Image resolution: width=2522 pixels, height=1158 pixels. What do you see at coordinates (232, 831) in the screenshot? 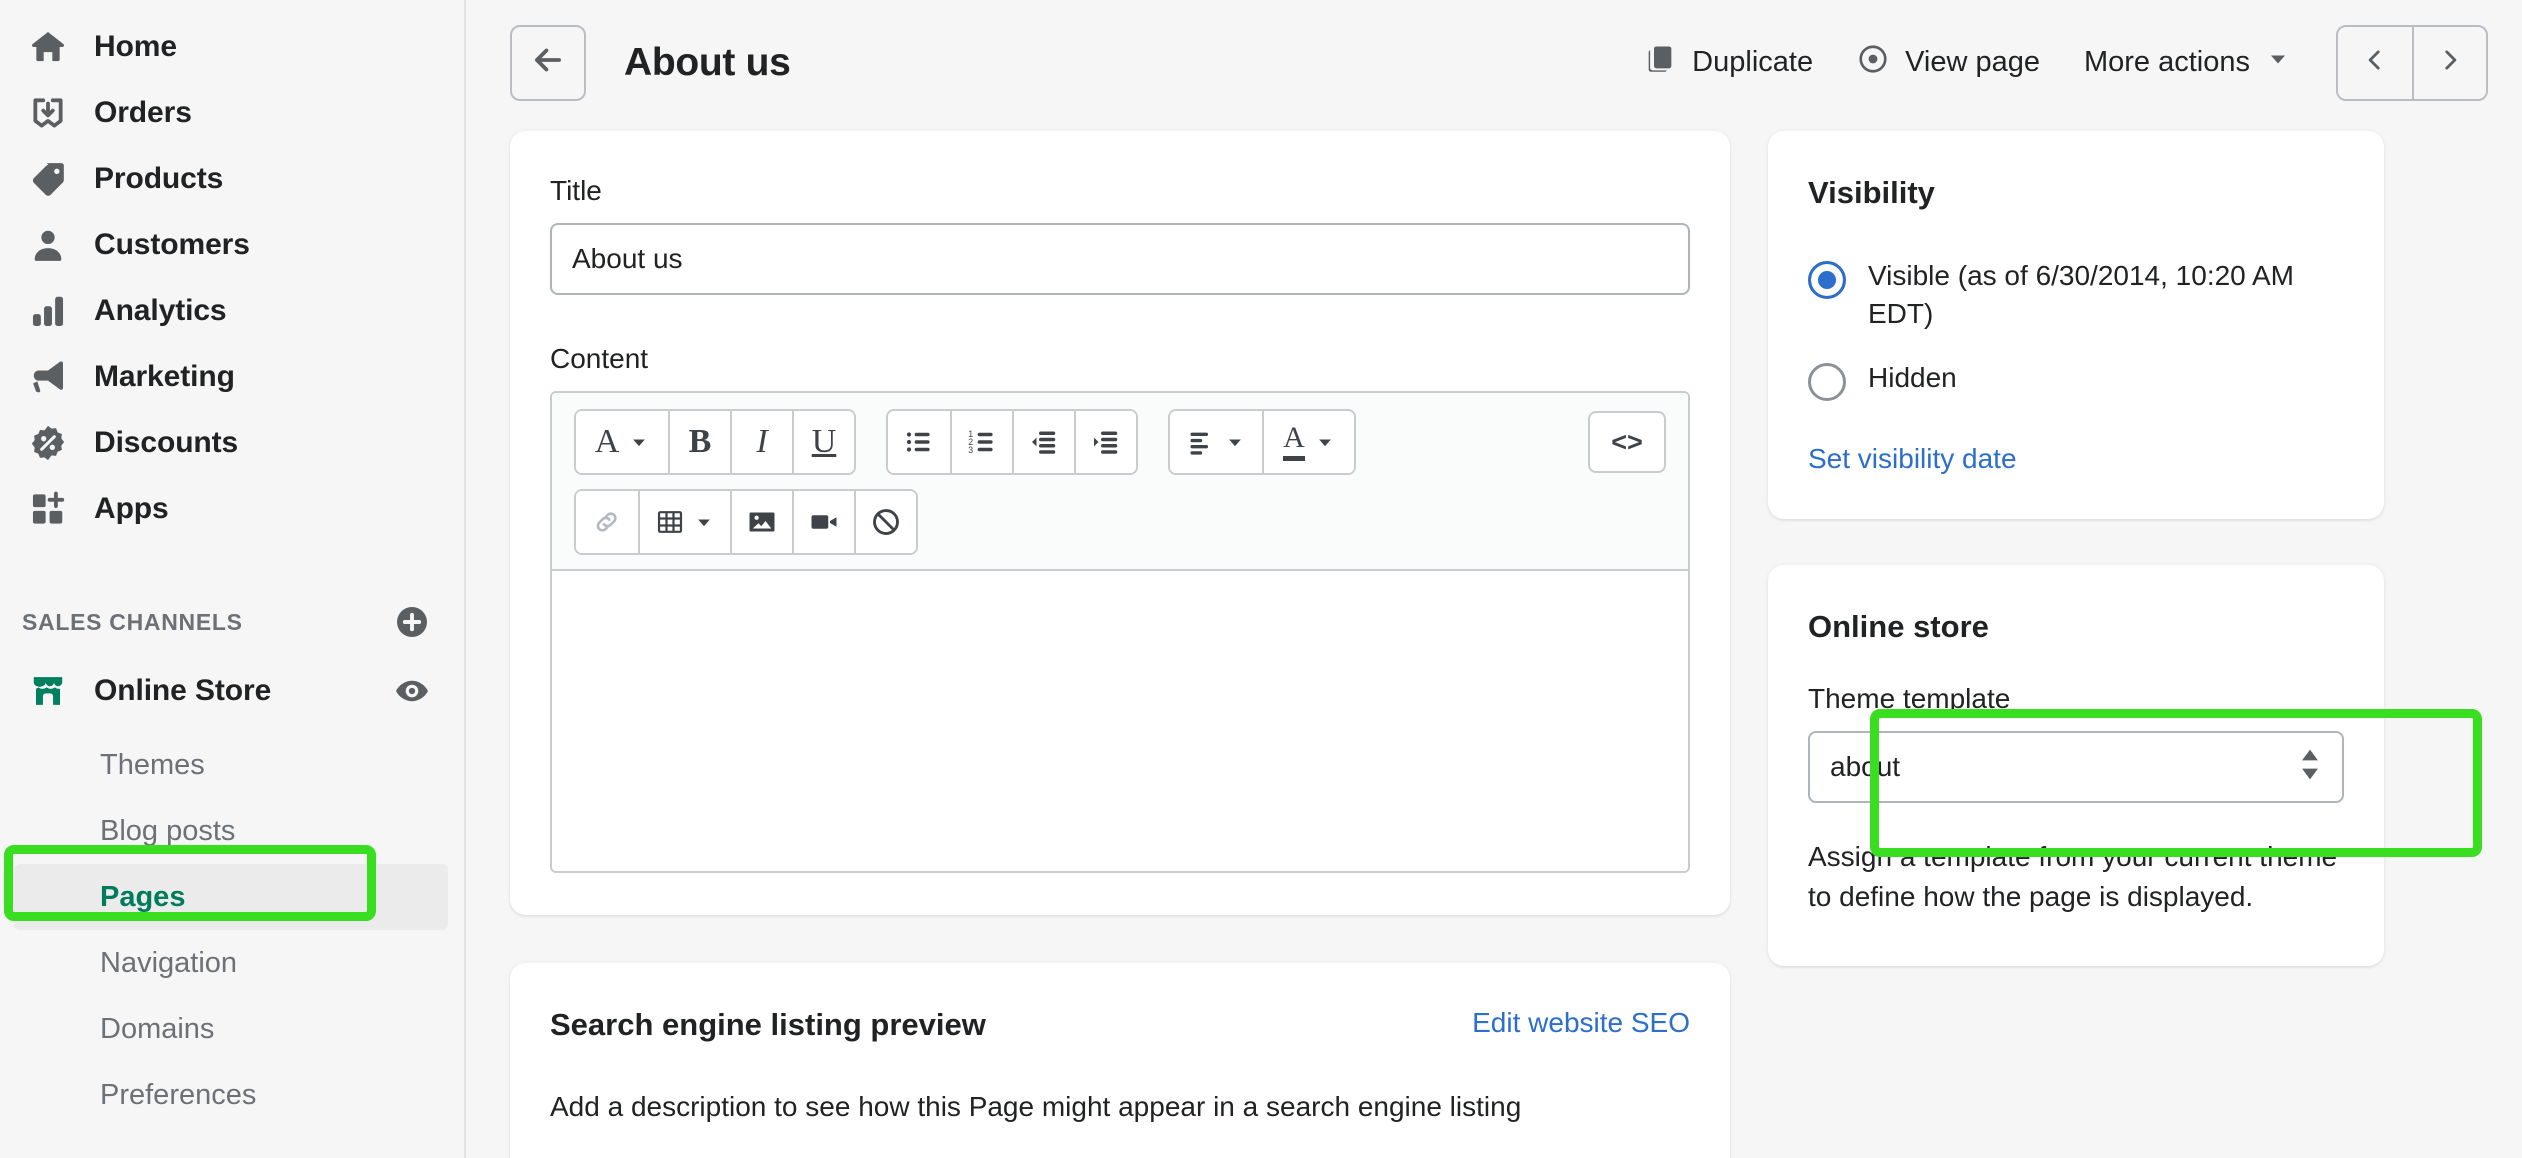
I see `sidebar-item-blog-posts: Blog posts` at bounding box center [232, 831].